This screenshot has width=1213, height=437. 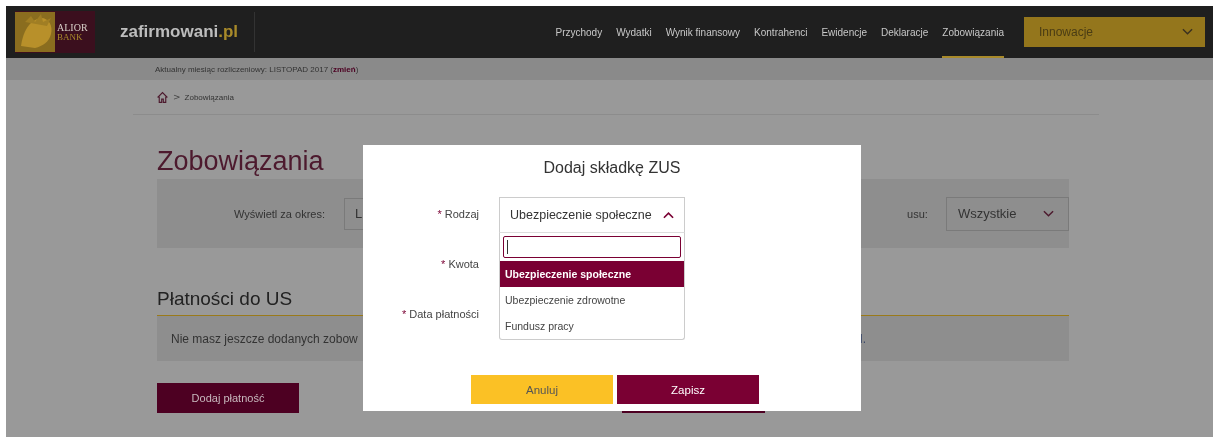 I want to click on status-label: usu:, so click(x=917, y=213).